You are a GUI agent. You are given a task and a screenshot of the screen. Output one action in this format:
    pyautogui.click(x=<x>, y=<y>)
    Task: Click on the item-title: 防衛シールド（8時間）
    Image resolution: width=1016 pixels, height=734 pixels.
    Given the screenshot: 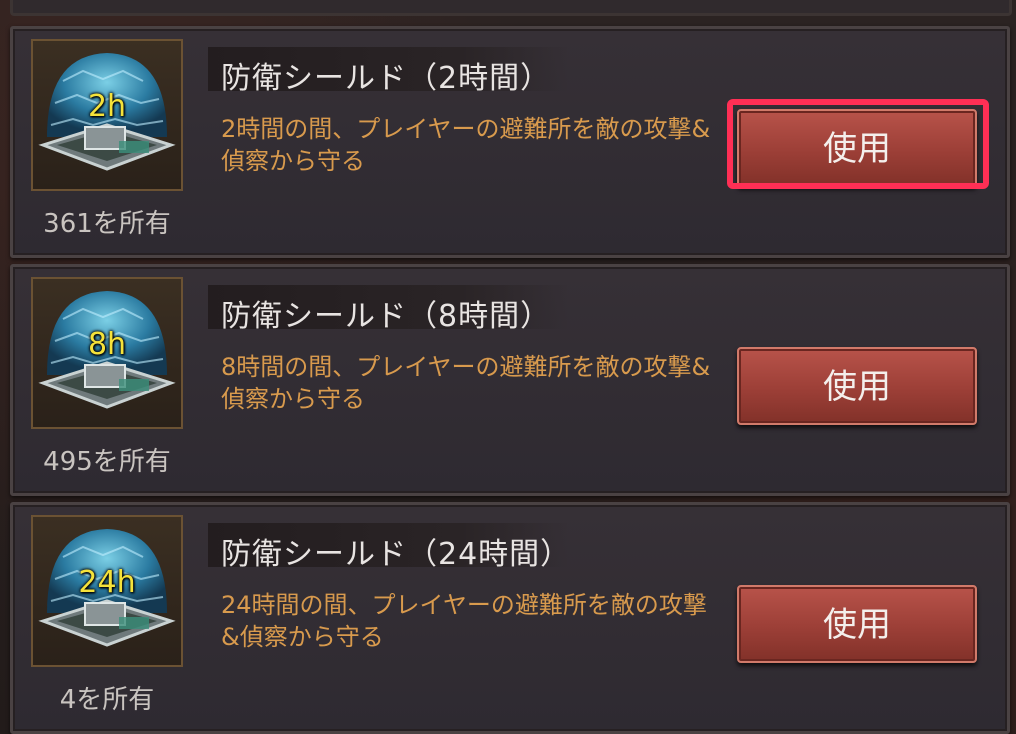 What is the action you would take?
    pyautogui.click(x=386, y=316)
    